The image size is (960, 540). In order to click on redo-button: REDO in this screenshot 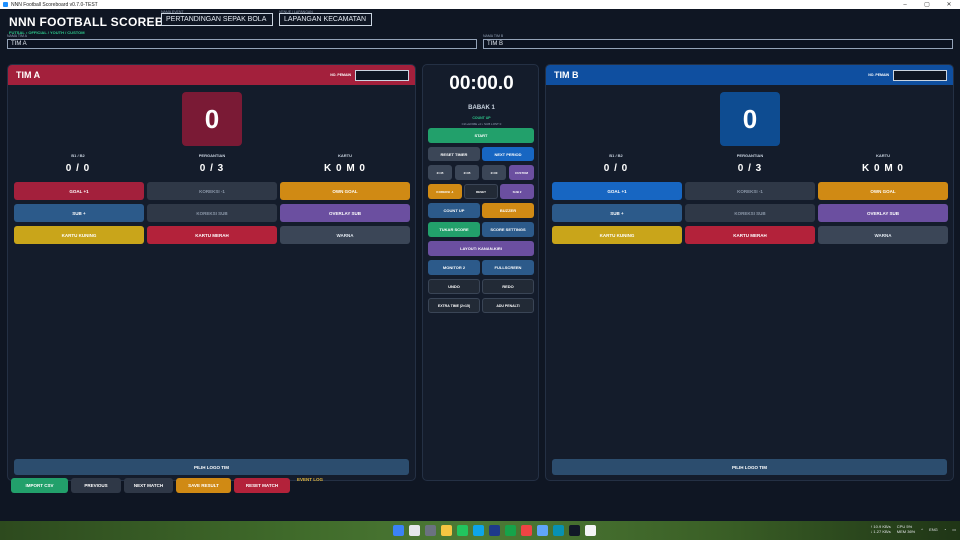, I will do `click(508, 286)`.